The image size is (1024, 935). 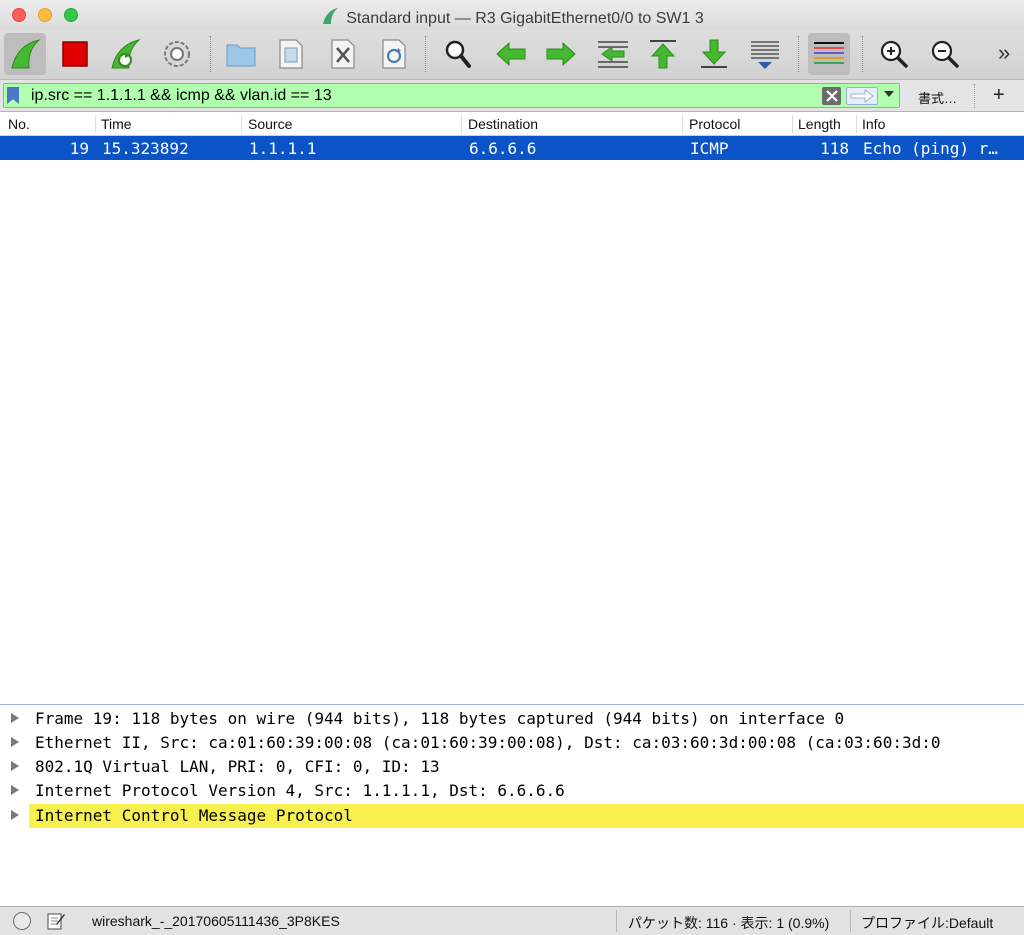 I want to click on column-header-info: Info, so click(x=873, y=124).